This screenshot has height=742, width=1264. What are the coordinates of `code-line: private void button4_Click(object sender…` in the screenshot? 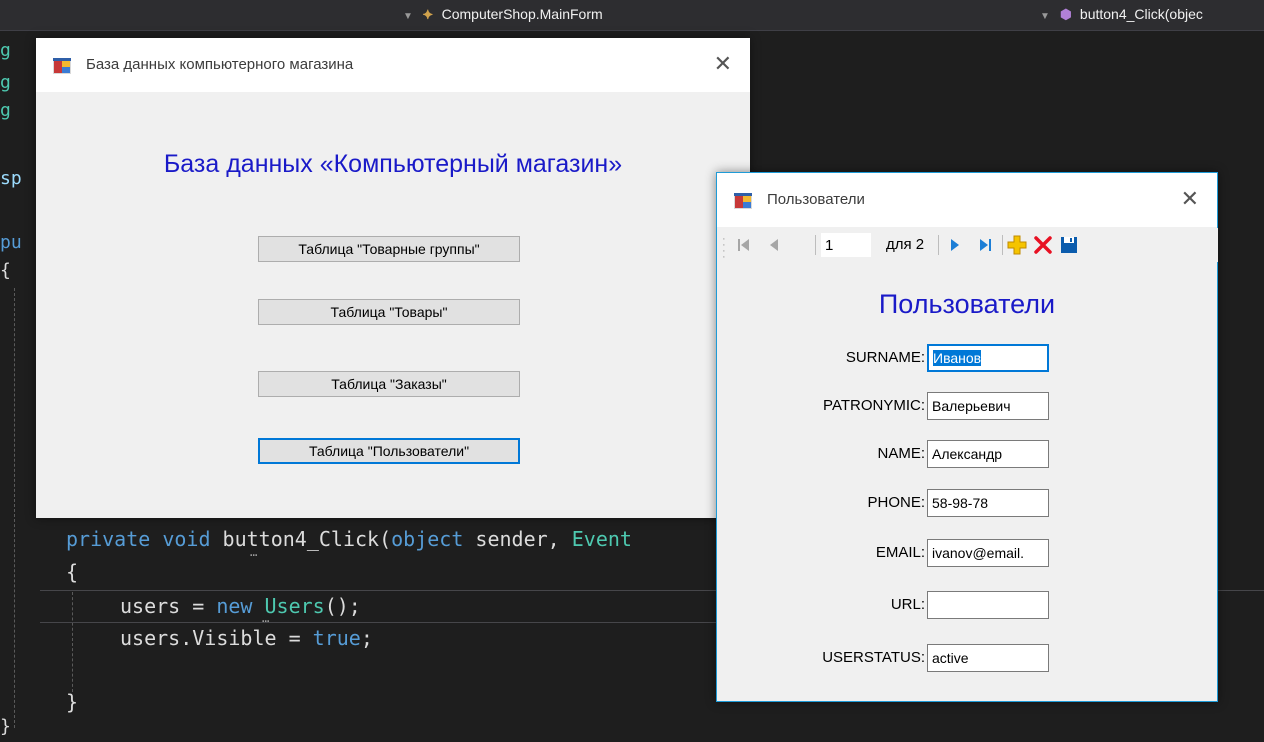 It's located at (349, 539).